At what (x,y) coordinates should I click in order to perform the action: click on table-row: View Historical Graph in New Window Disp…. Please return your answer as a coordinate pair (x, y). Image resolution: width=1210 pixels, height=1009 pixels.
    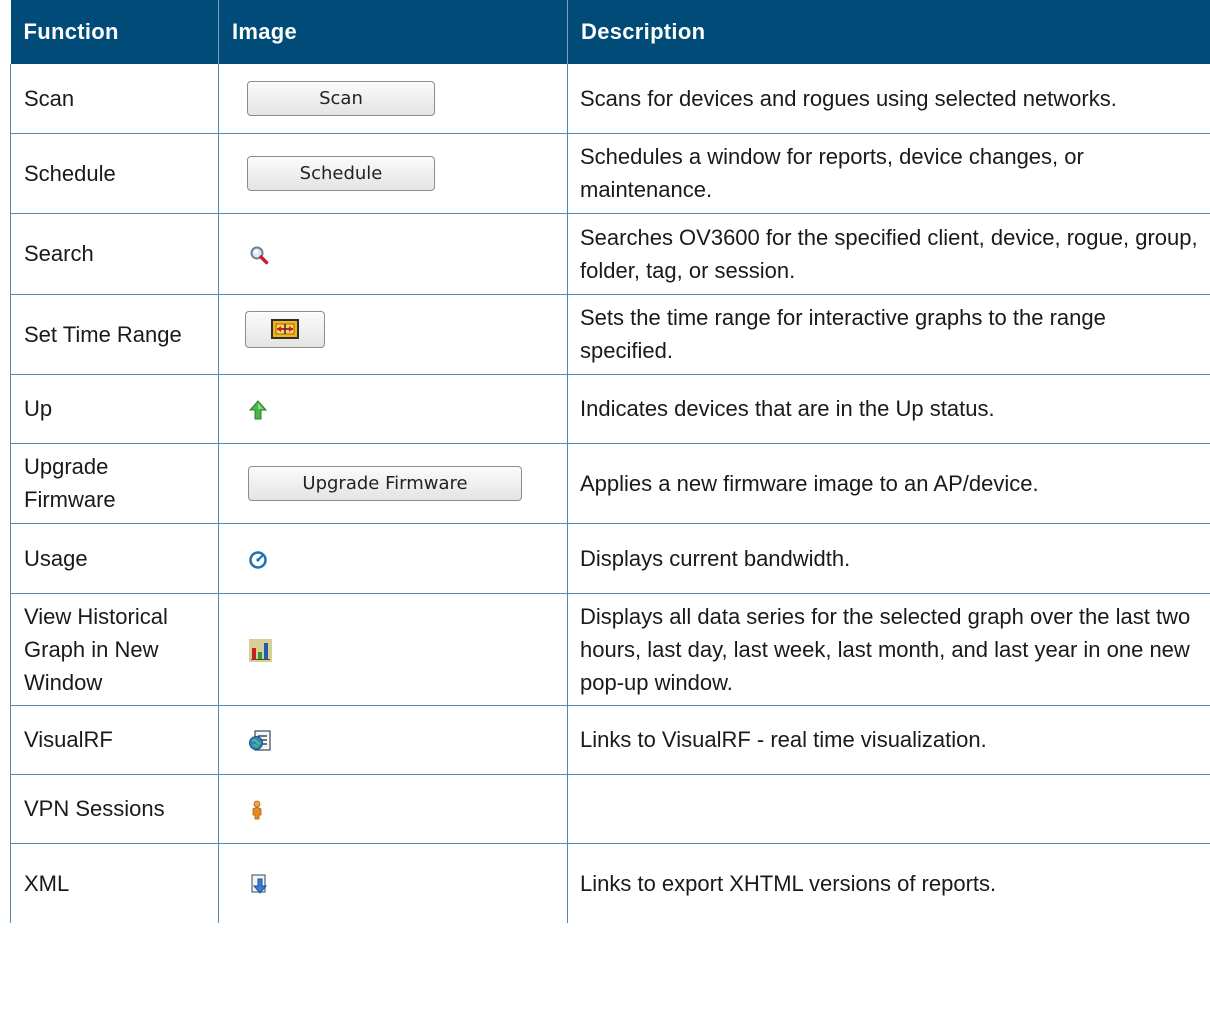
    Looking at the image, I should click on (610, 649).